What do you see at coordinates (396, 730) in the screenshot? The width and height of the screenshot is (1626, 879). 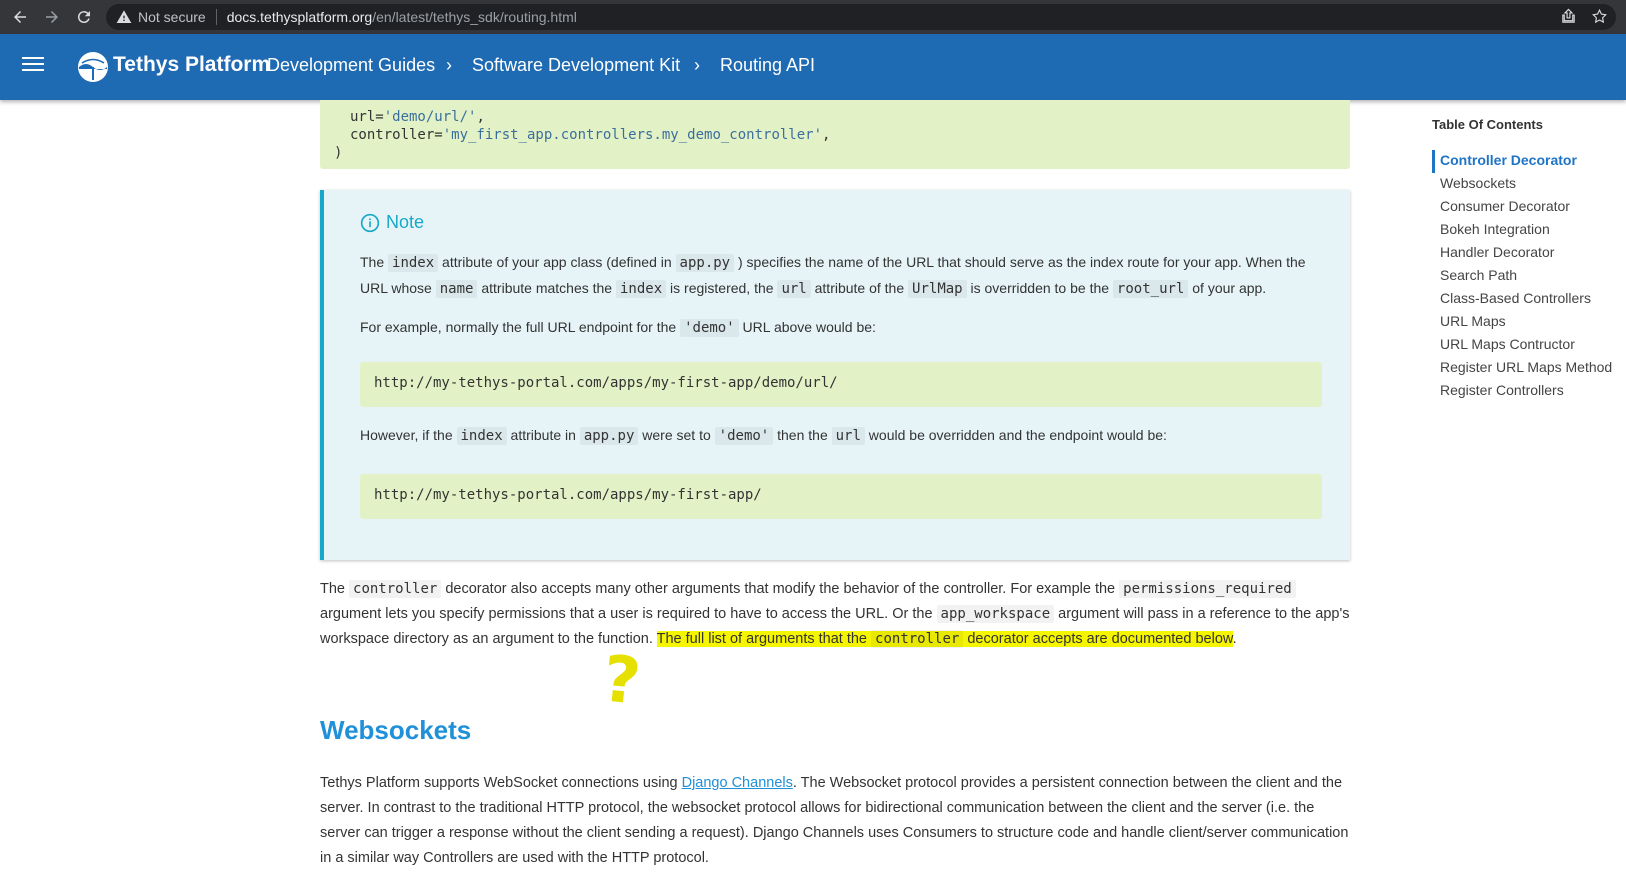 I see `section-heading: Websockets` at bounding box center [396, 730].